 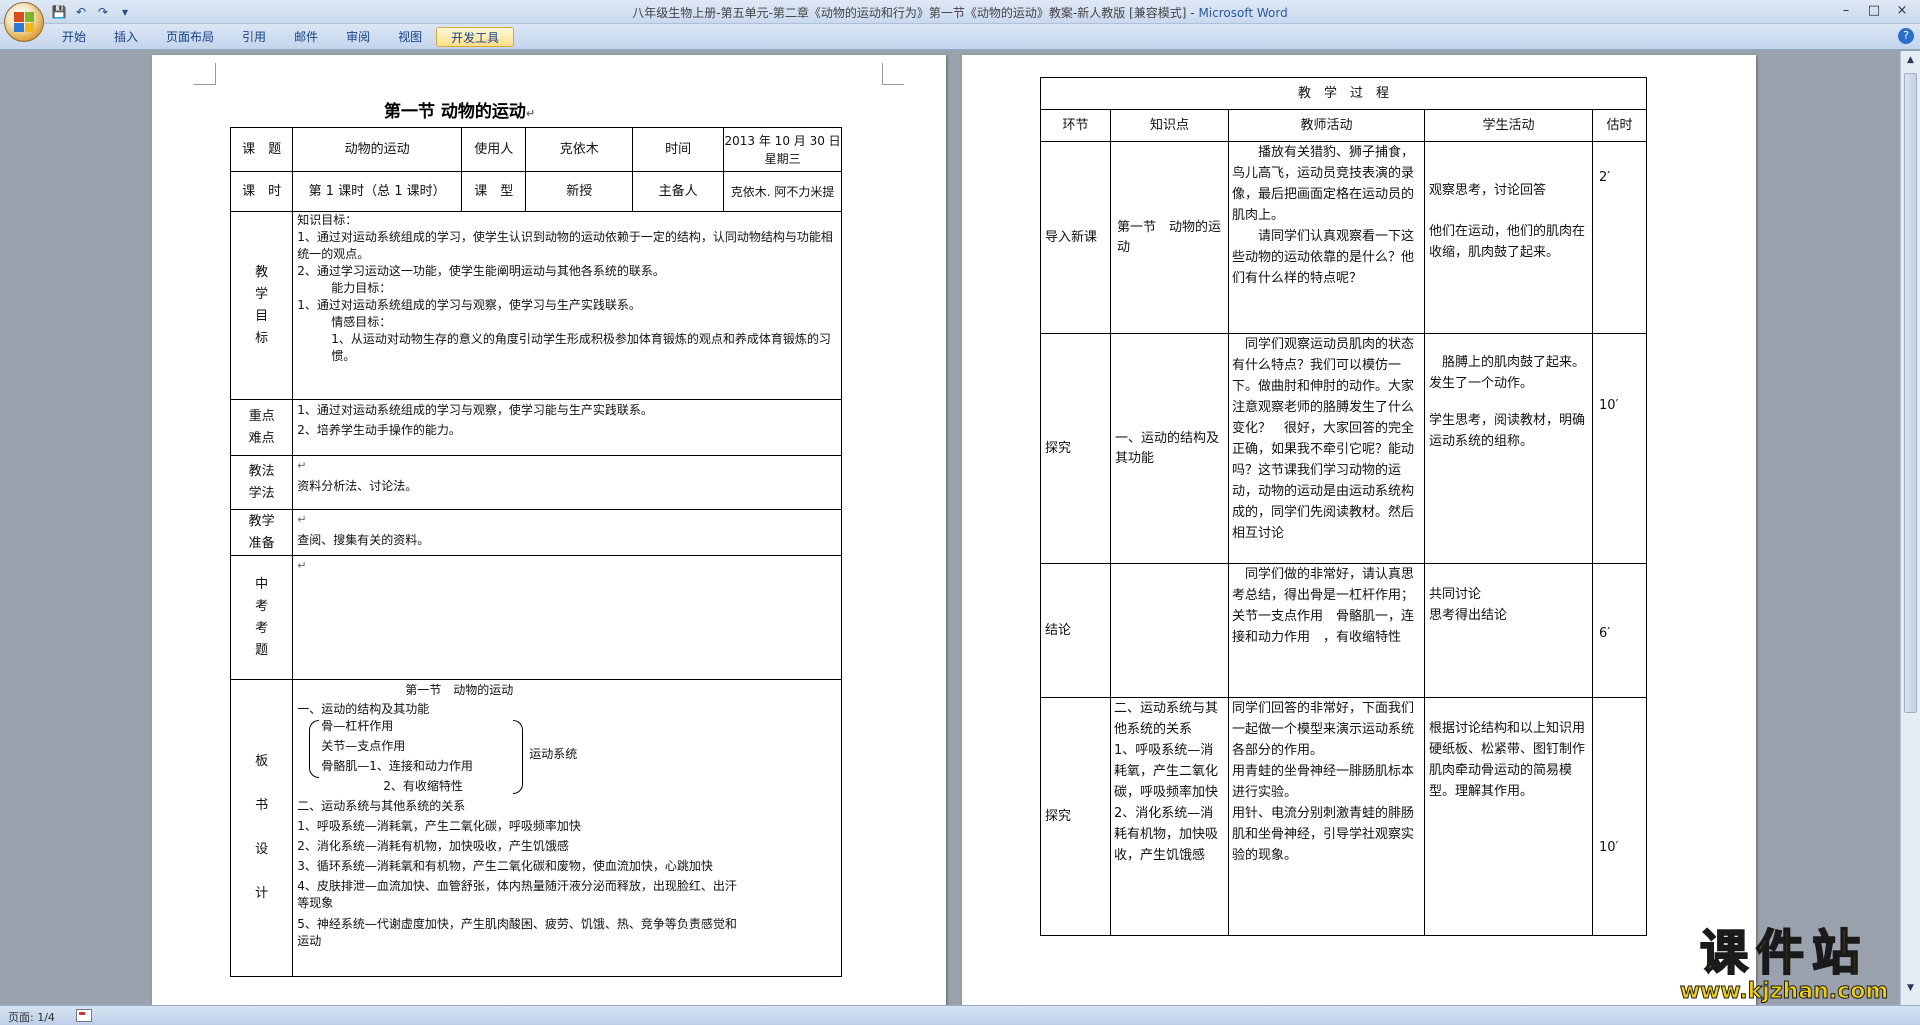 What do you see at coordinates (1874, 10) in the screenshot?
I see `maximize-button: □` at bounding box center [1874, 10].